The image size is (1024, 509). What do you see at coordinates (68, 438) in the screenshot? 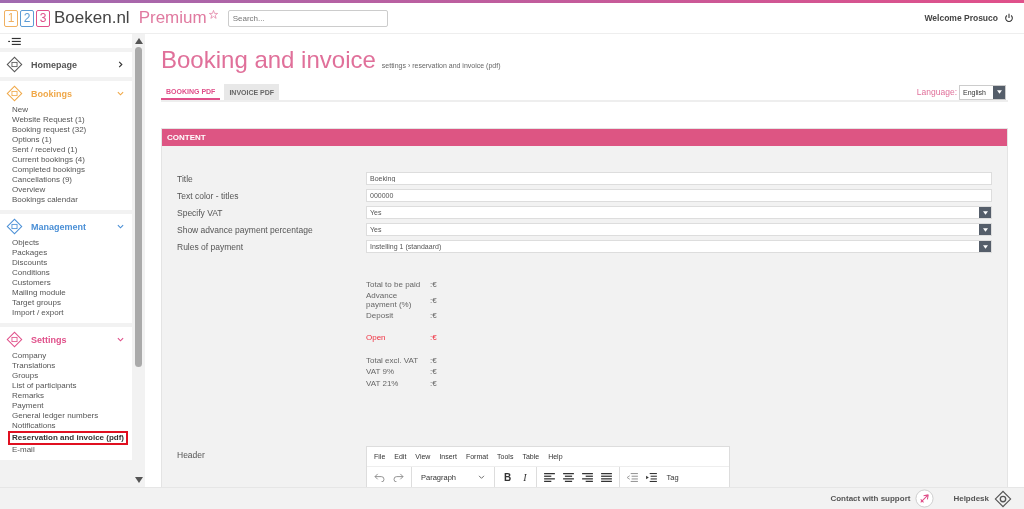
I see `menu-item: Reservation and invoice (pdf)` at bounding box center [68, 438].